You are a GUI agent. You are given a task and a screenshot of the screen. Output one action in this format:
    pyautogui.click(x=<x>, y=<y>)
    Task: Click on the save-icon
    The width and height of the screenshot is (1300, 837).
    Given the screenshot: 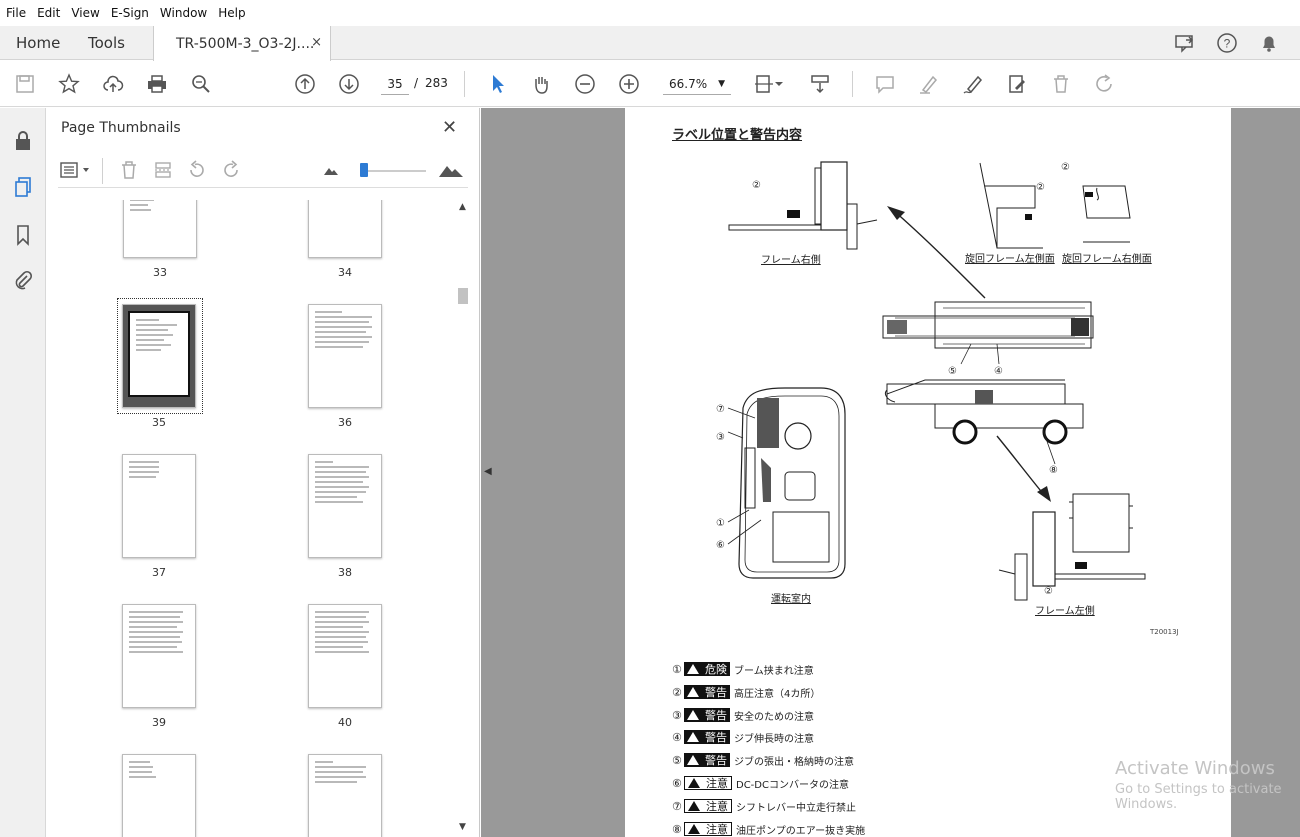 What is the action you would take?
    pyautogui.click(x=25, y=84)
    